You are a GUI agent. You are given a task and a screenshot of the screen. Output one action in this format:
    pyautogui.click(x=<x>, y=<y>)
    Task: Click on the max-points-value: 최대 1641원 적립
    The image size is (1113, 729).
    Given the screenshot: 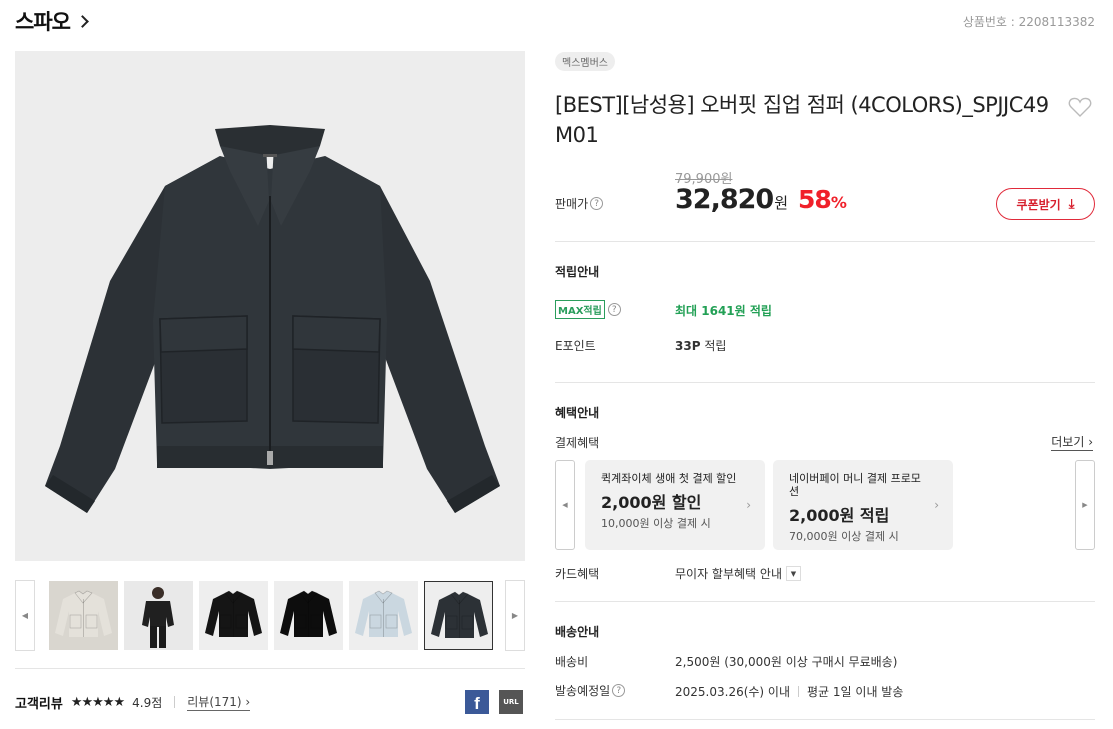 What is the action you would take?
    pyautogui.click(x=723, y=311)
    